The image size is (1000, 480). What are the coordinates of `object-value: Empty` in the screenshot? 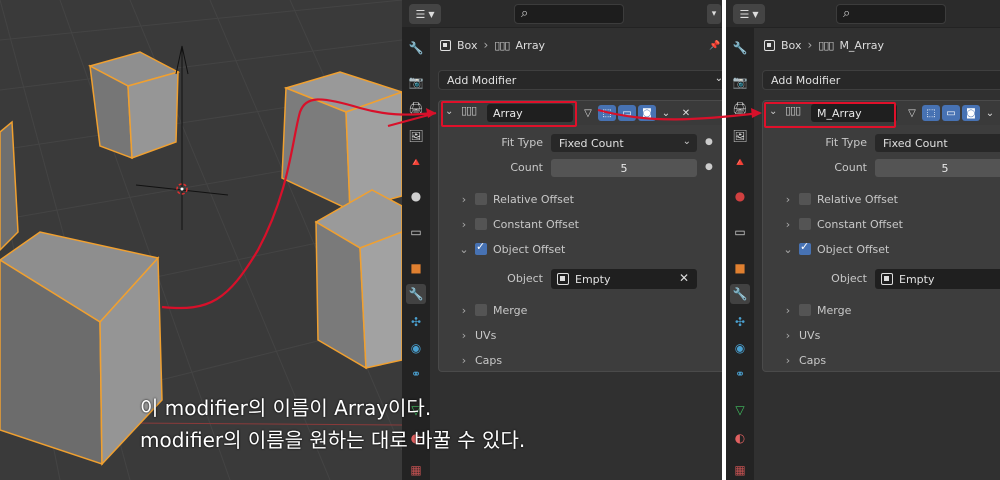 It's located at (593, 279).